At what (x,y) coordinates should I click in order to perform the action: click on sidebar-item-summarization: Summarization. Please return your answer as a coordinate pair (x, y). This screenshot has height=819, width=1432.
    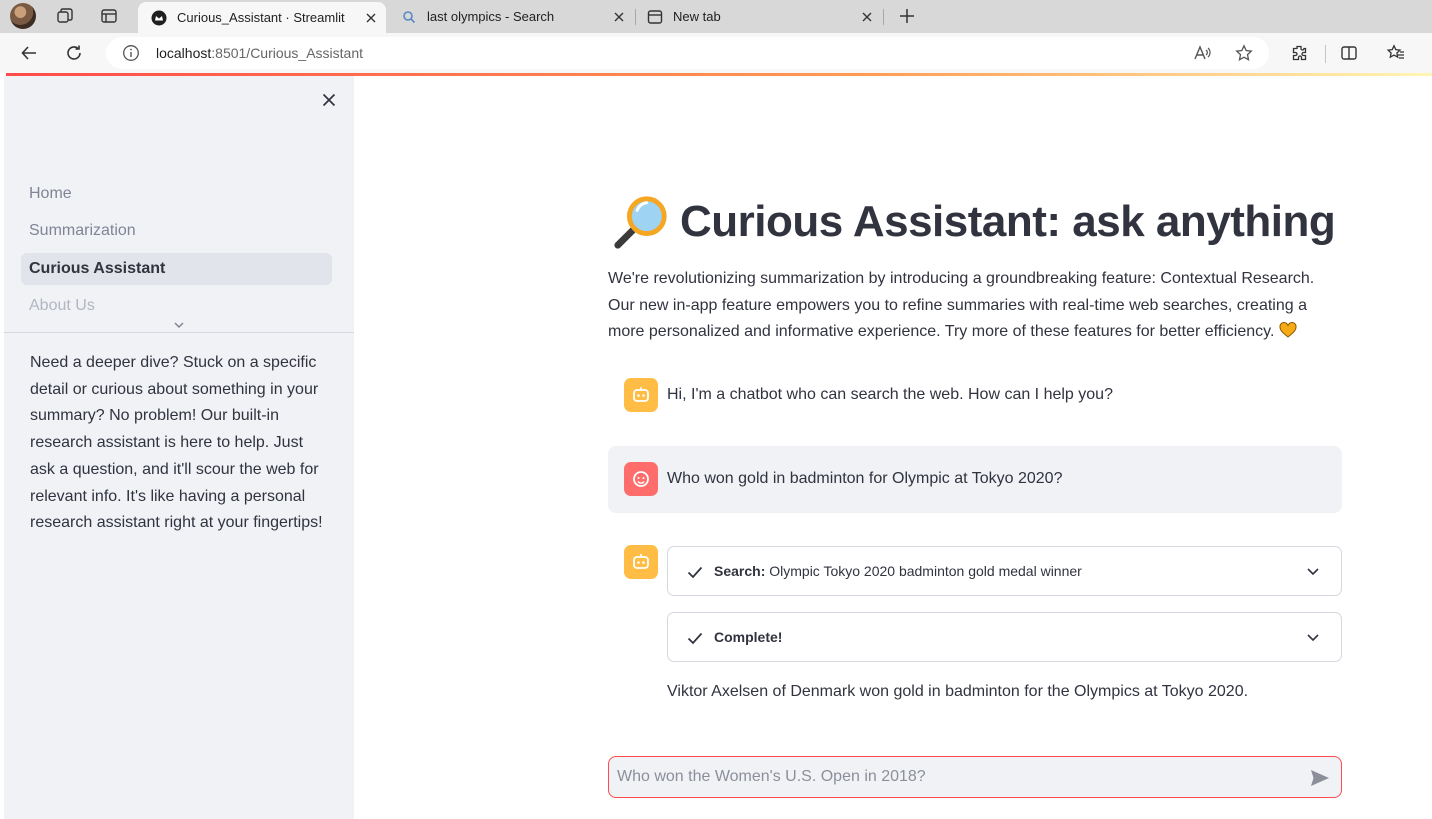
    Looking at the image, I should click on (176, 231).